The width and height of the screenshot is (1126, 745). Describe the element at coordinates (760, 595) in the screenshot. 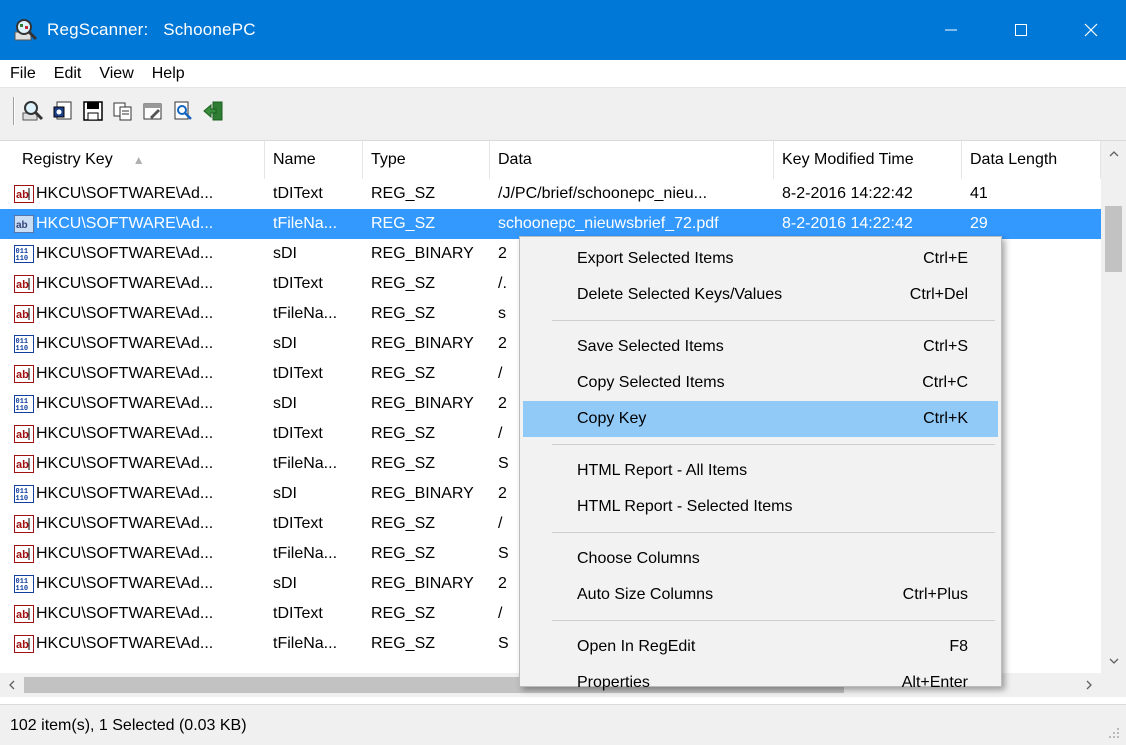

I see `context-menu-item: Auto Size Columns Ctrl+Plus` at that location.